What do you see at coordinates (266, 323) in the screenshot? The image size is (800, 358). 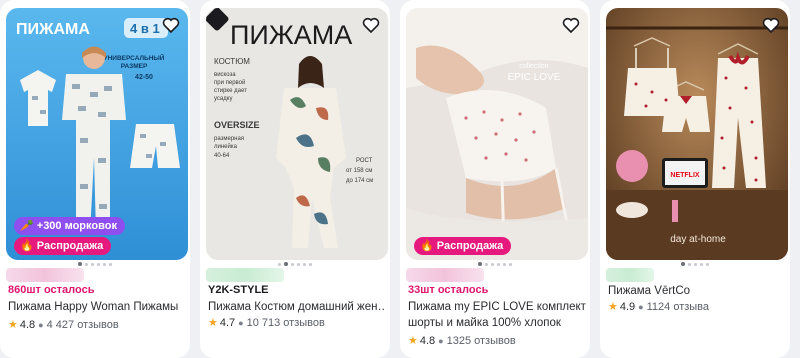 I see `product-rating: ★ 4.7 ● 10 713 отзывов` at bounding box center [266, 323].